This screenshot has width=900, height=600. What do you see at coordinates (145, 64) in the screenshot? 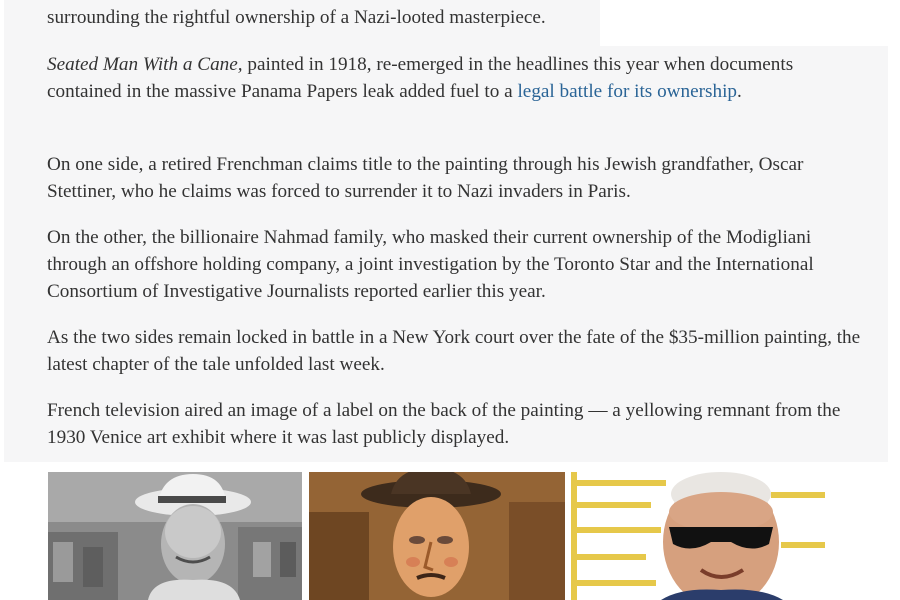
I see `painting-title: Seated Man With a Cane,` at bounding box center [145, 64].